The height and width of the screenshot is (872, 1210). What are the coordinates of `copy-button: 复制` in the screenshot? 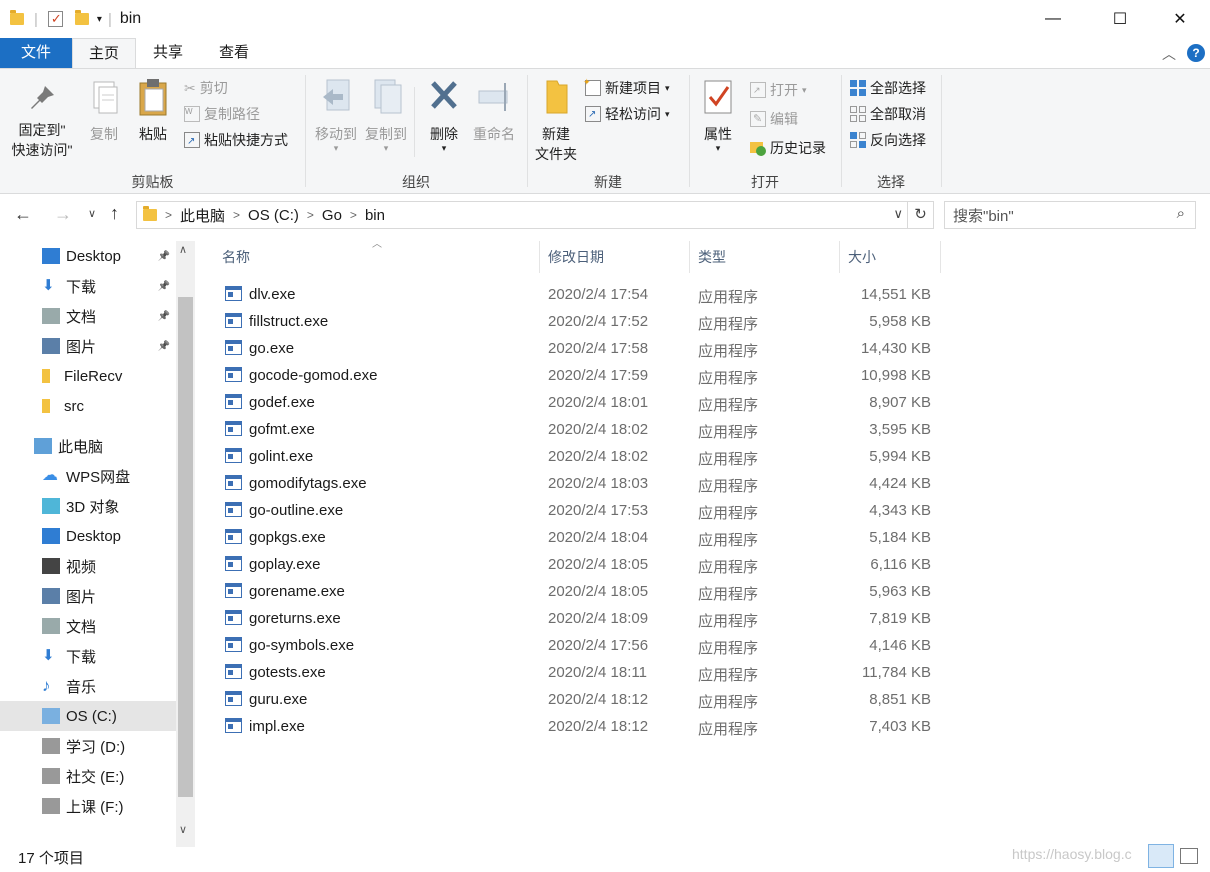 It's located at (104, 111).